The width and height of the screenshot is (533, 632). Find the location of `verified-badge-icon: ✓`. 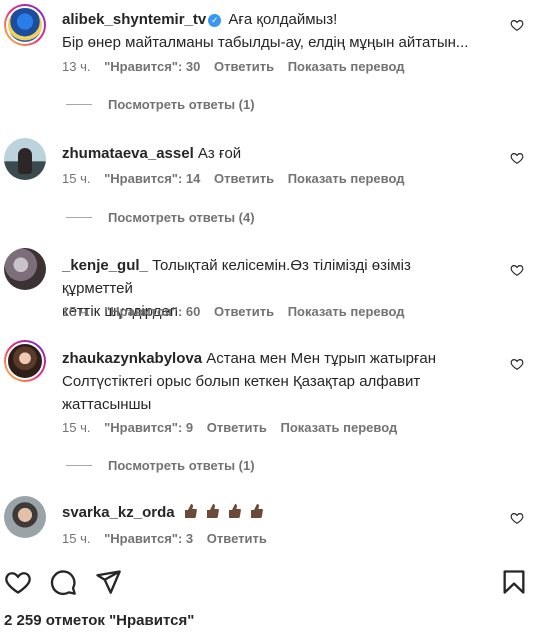

verified-badge-icon: ✓ is located at coordinates (215, 20).